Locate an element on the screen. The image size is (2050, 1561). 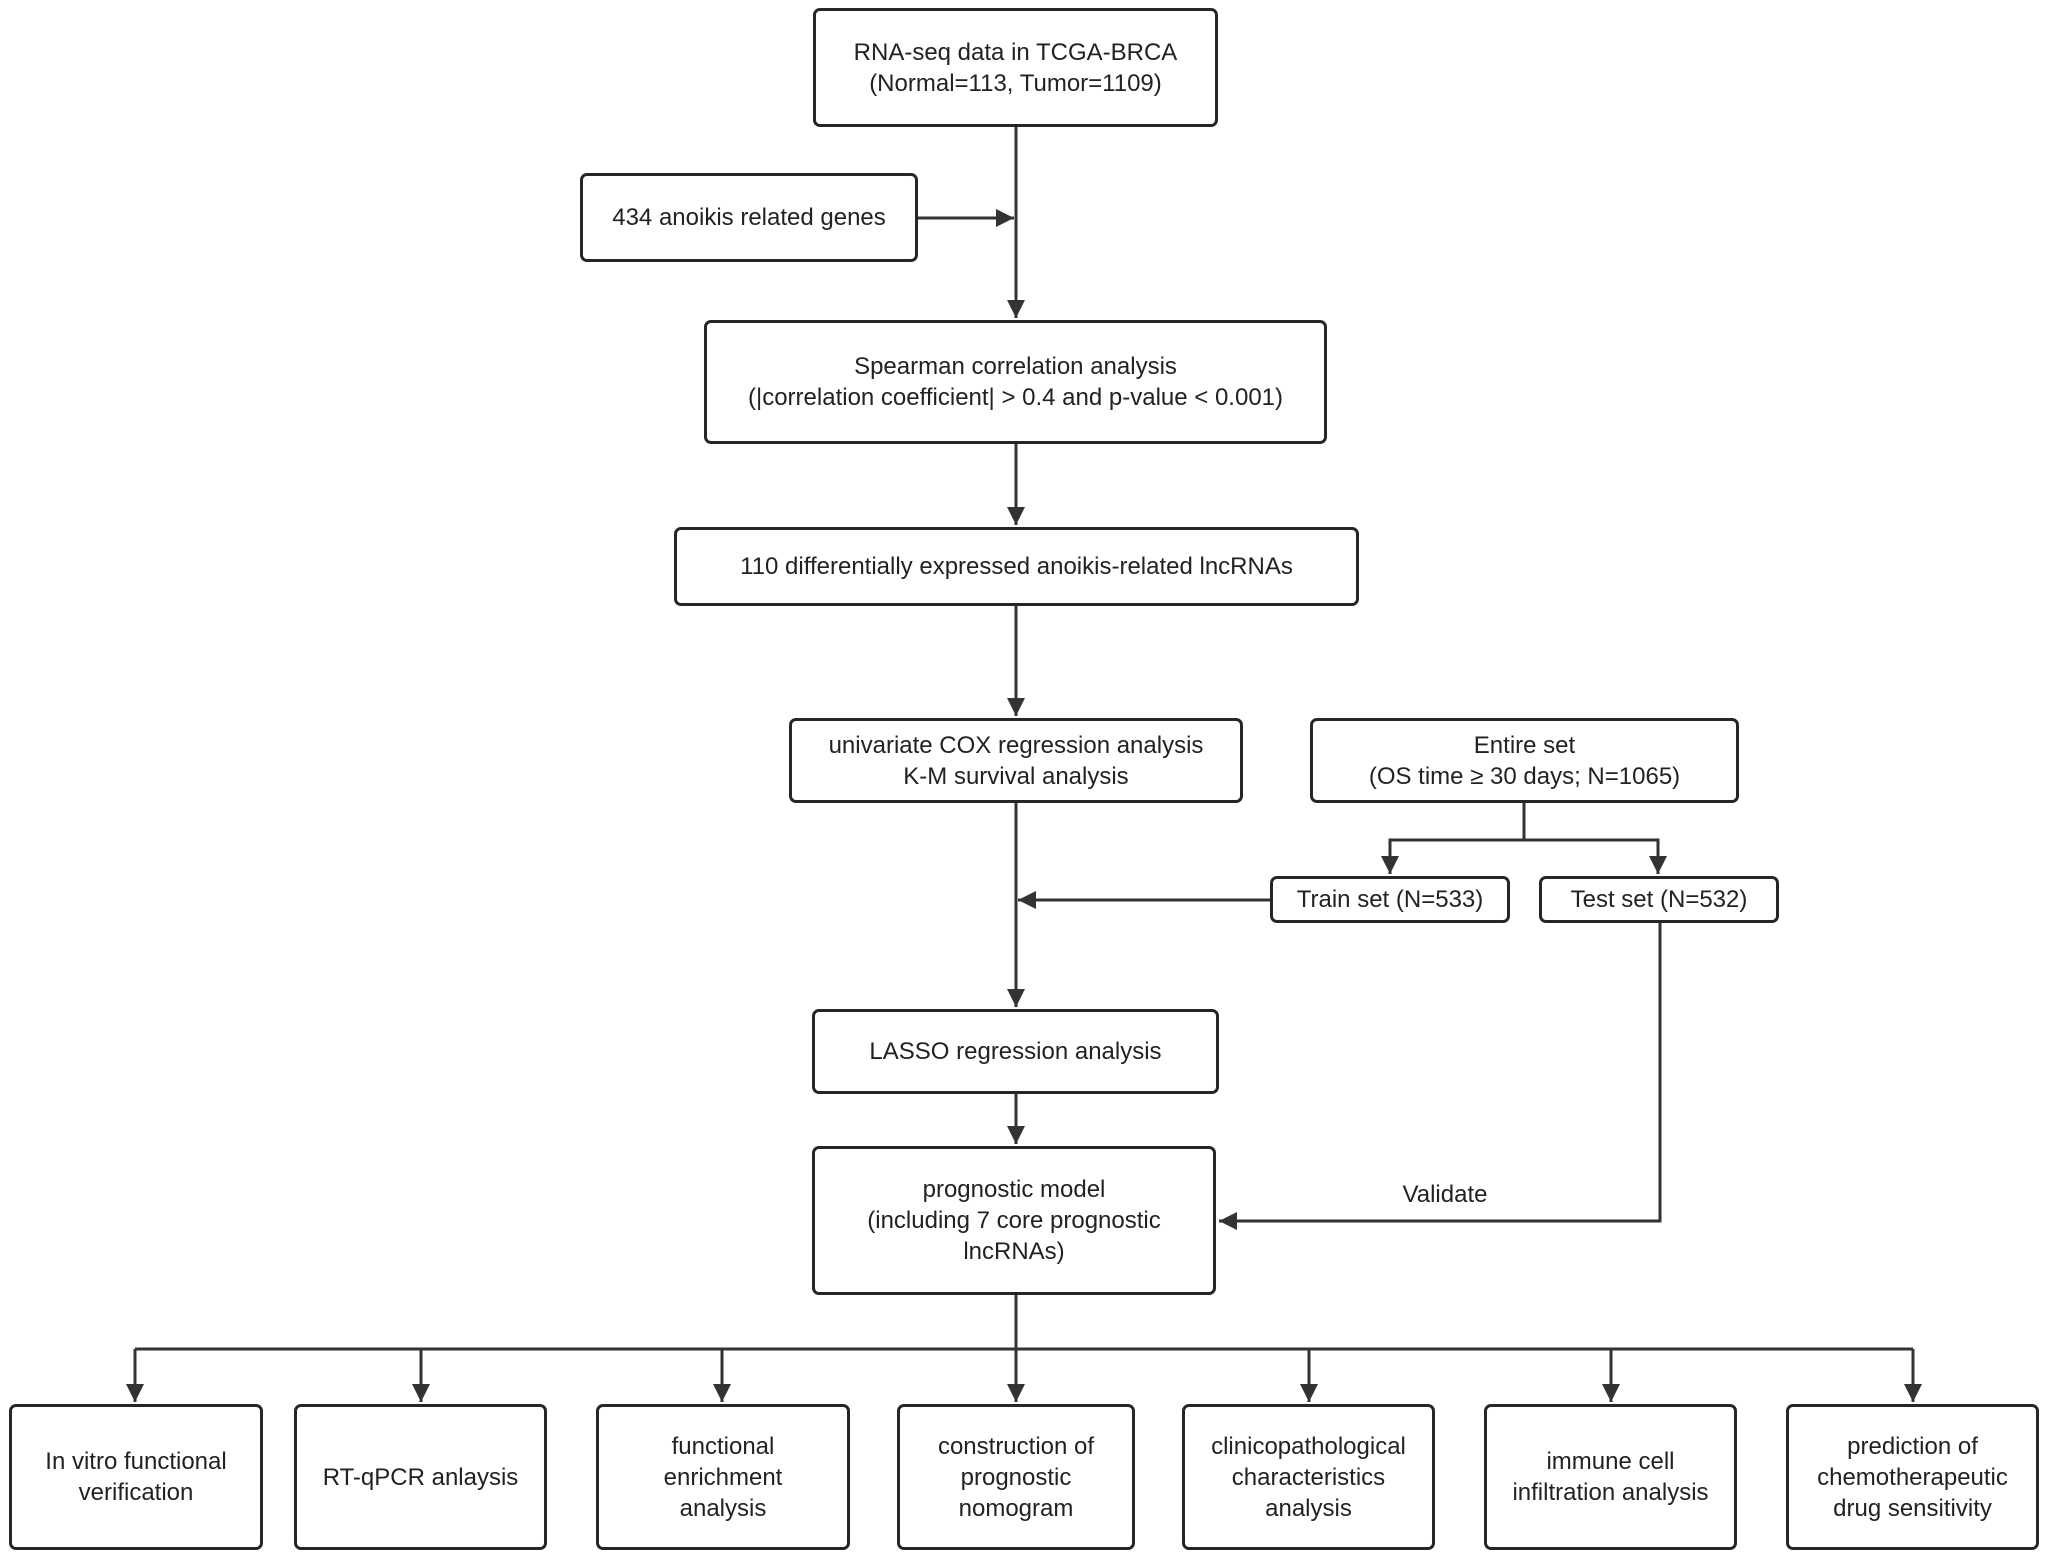
node-lasso-regression: LASSO regression analysis is located at coordinates (1015, 1051).